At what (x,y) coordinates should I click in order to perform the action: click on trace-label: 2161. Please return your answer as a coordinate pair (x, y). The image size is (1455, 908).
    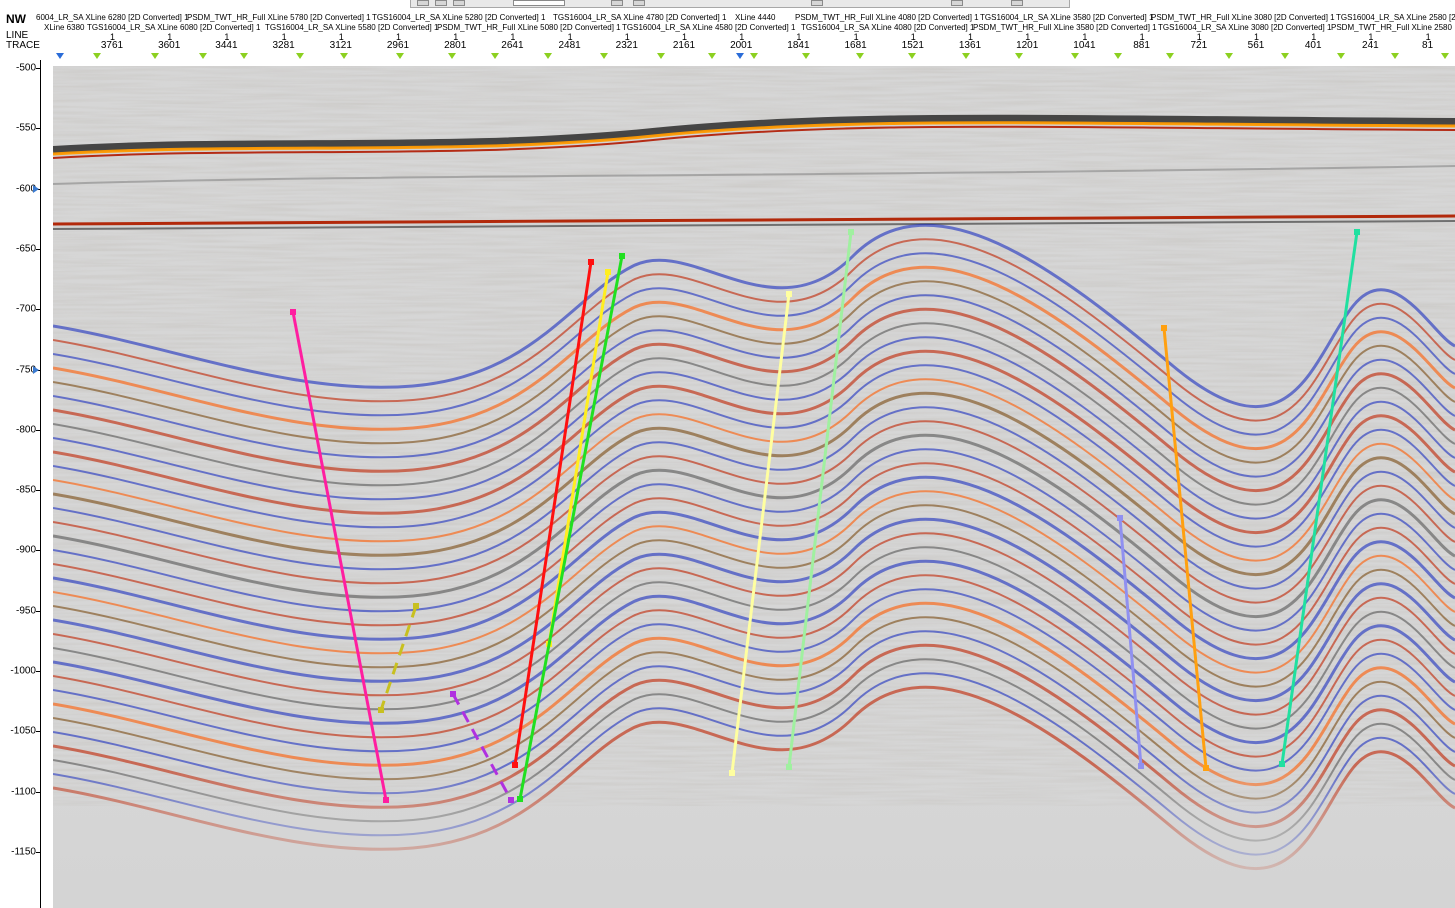
    Looking at the image, I should click on (684, 45).